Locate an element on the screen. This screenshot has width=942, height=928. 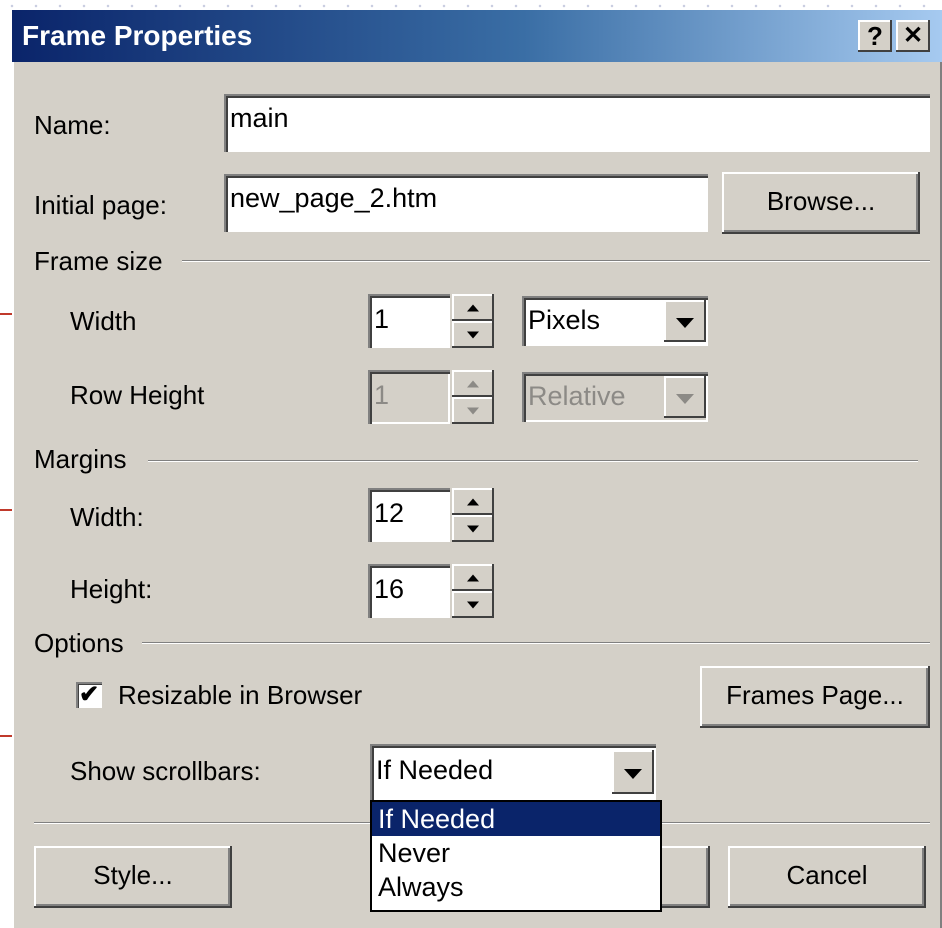
margin-width-input: 12 is located at coordinates (409, 515).